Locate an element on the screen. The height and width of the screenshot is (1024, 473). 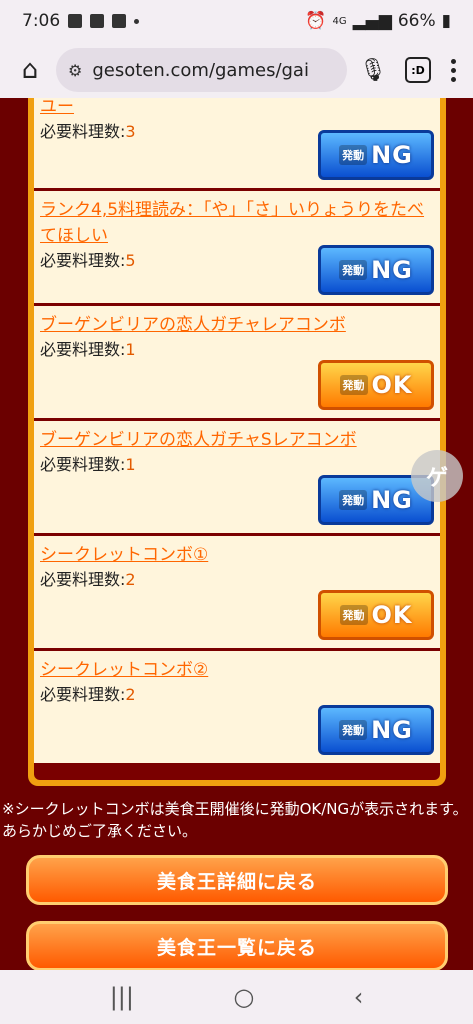
home-icon: ⌂ is located at coordinates (30, 70).